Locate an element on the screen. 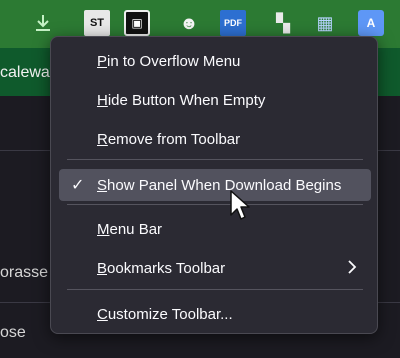  chevron-right-icon is located at coordinates (352, 268).